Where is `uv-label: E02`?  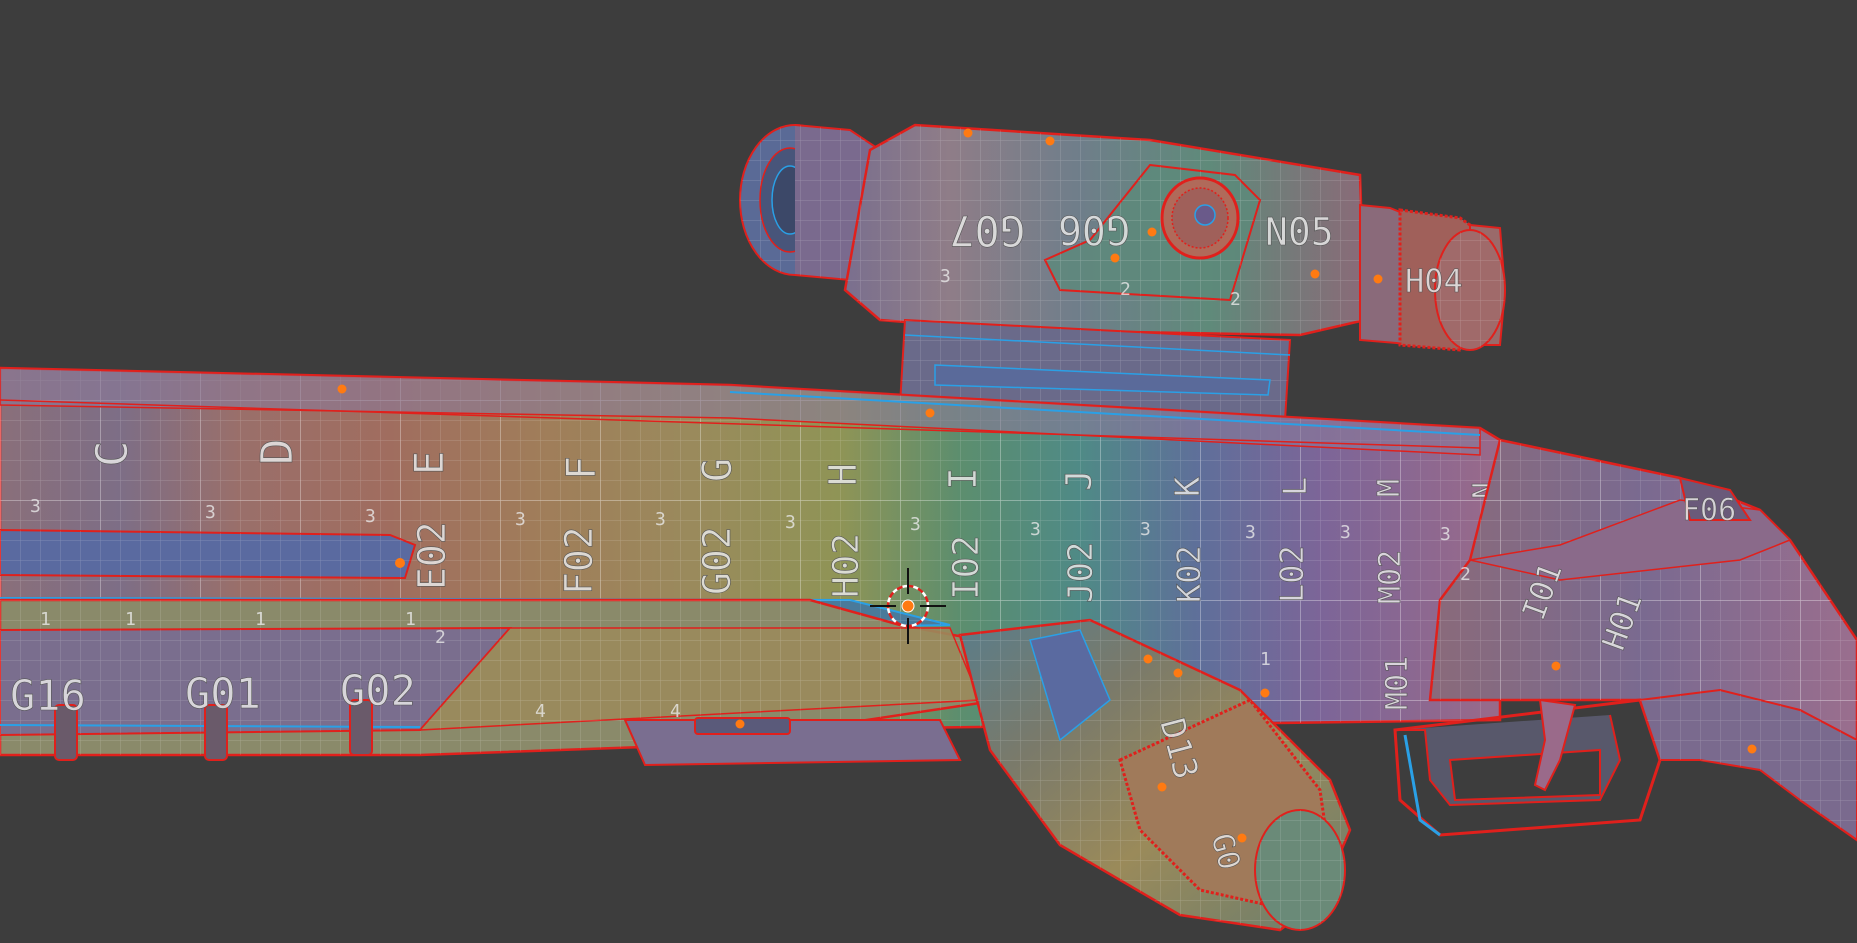 uv-label: E02 is located at coordinates (432, 555).